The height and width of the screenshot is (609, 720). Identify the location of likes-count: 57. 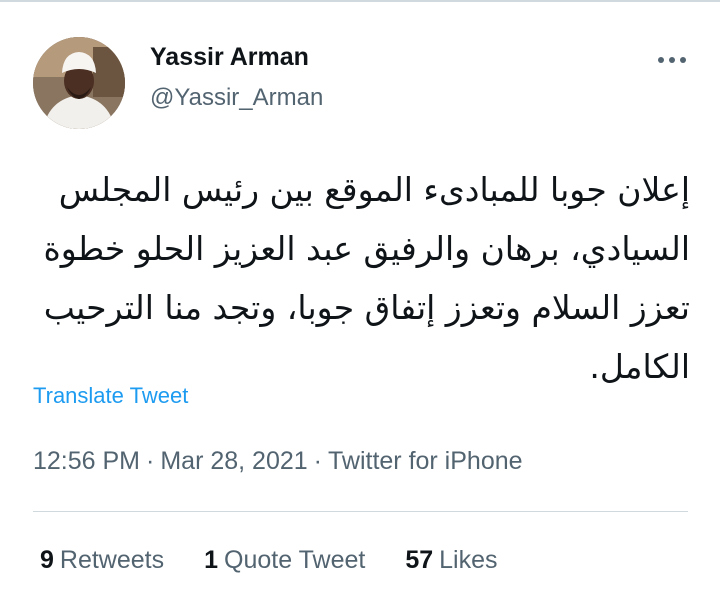
(419, 560).